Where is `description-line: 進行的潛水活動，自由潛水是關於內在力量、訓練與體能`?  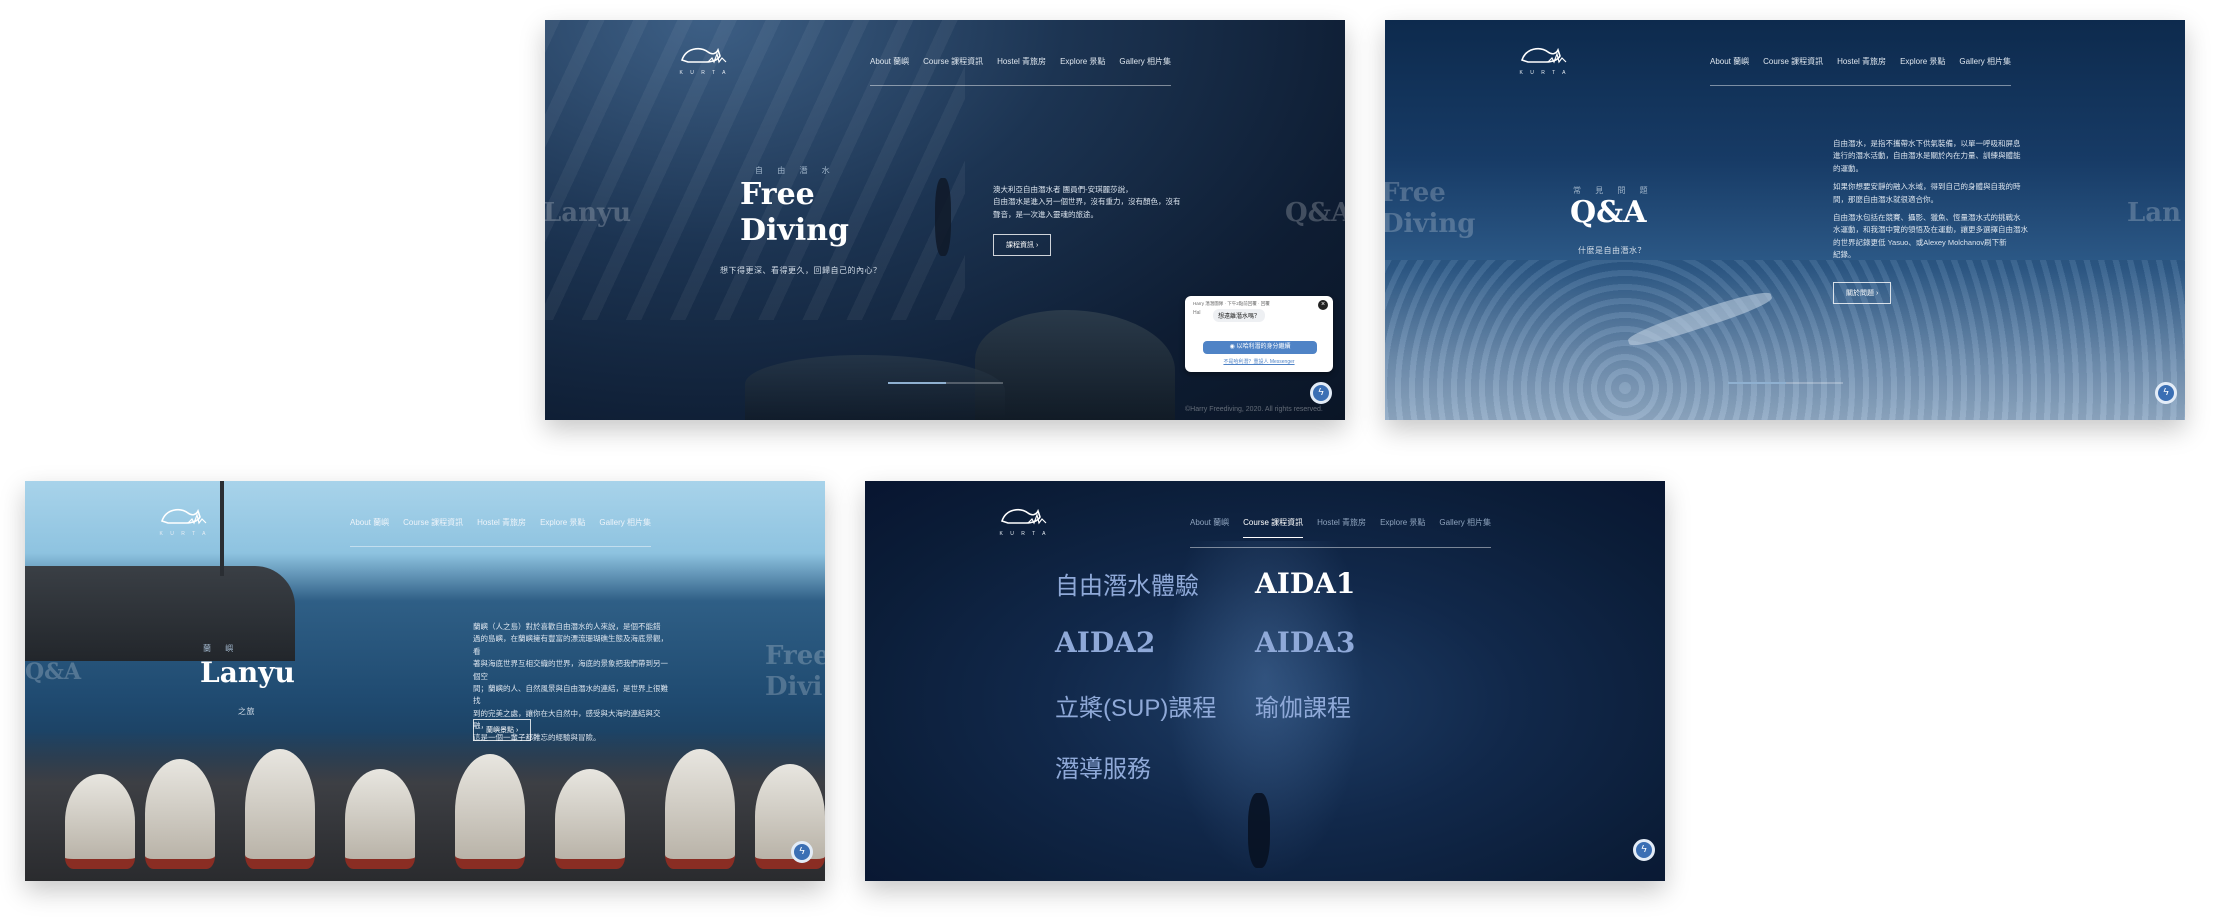 description-line: 進行的潛水活動，自由潛水是關於內在力量、訓練與體能 is located at coordinates (1927, 156).